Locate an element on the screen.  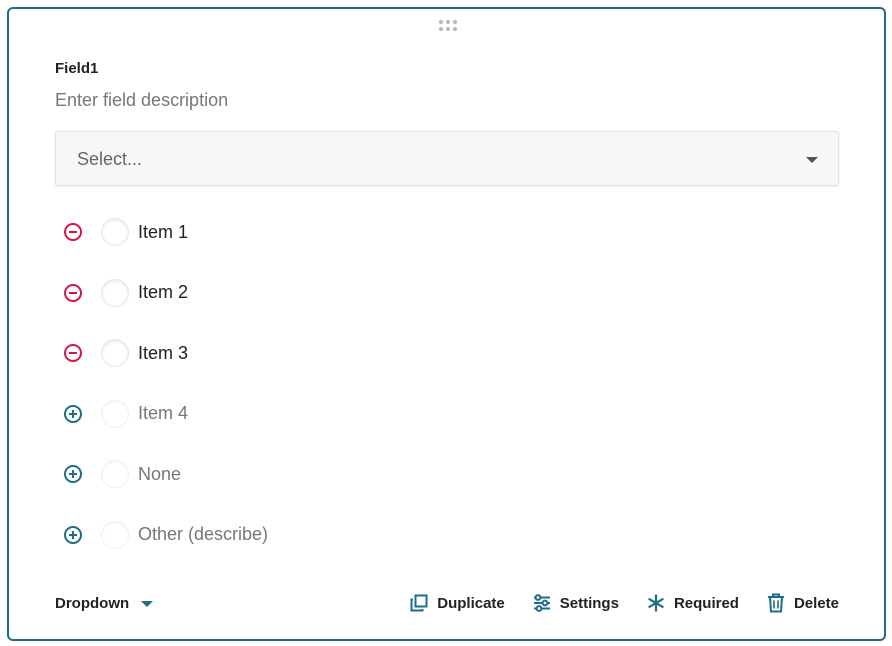
required-label: Required is located at coordinates (706, 603).